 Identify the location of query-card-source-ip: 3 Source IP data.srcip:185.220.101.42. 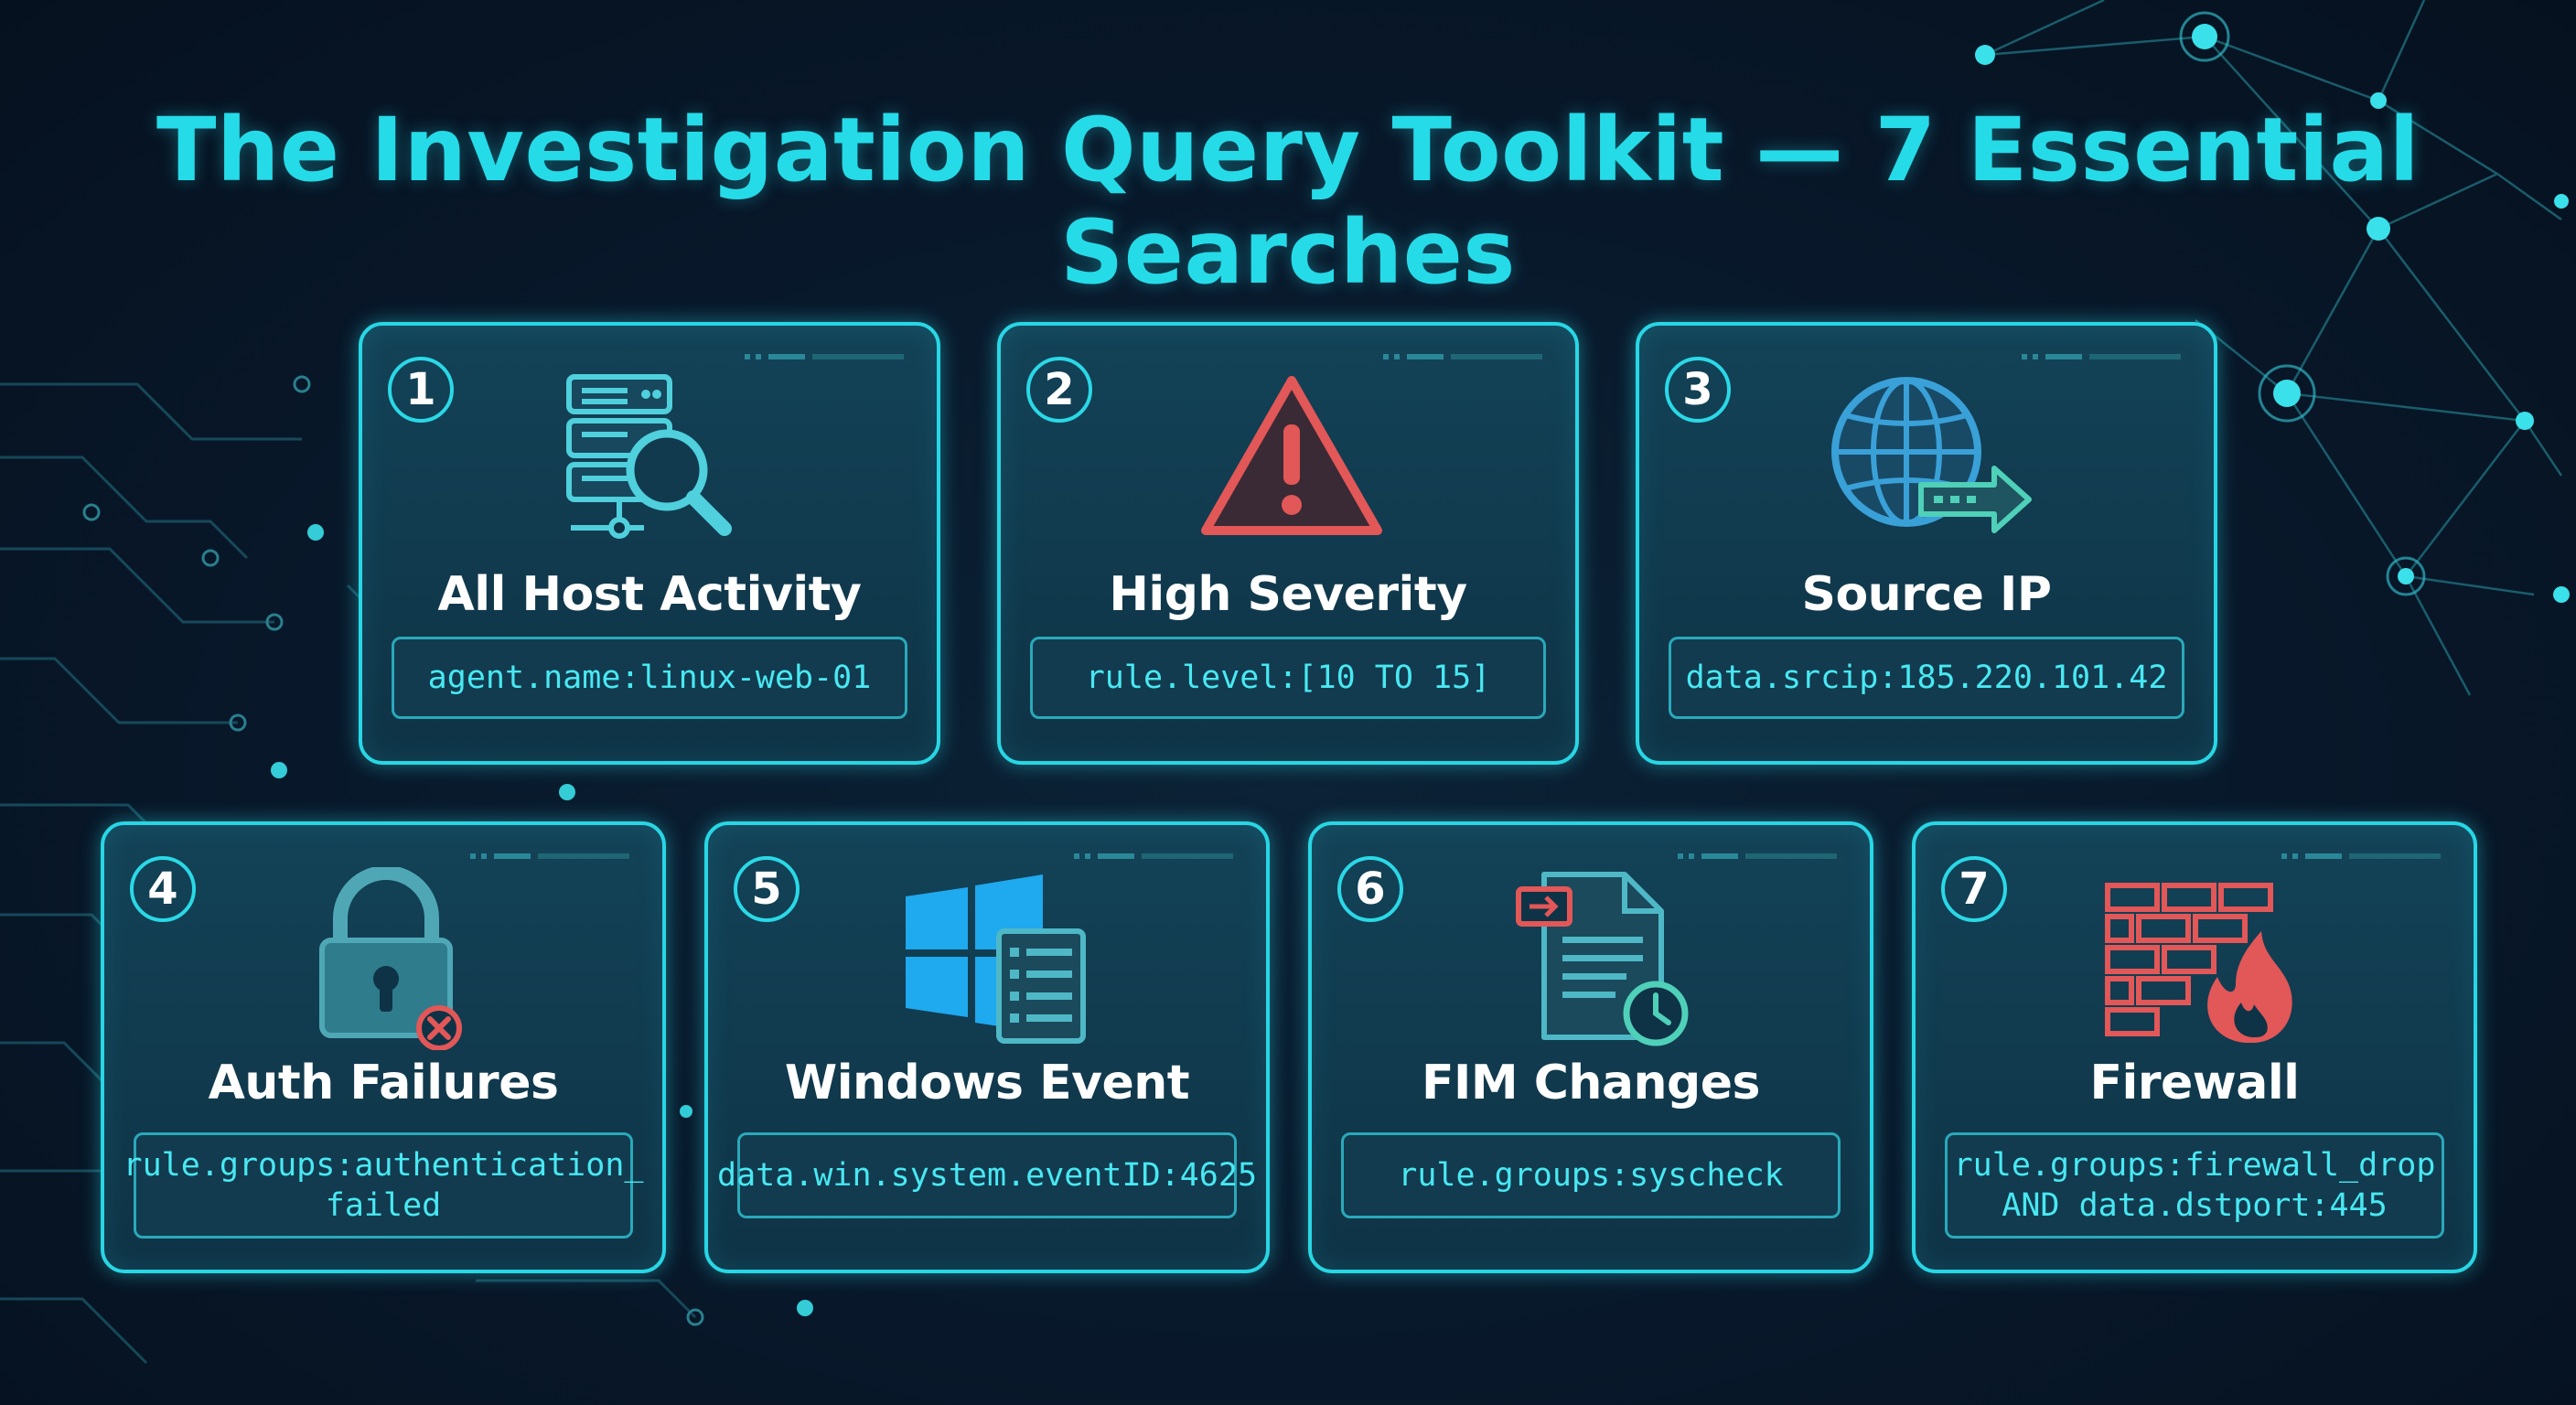
(1927, 543).